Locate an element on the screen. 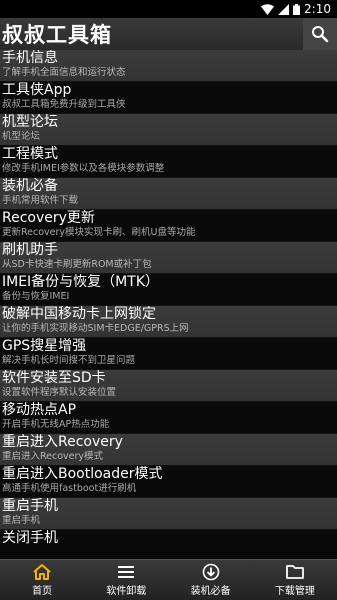 The image size is (337, 600). menu-item-title: 工程模式 is located at coordinates (30, 154).